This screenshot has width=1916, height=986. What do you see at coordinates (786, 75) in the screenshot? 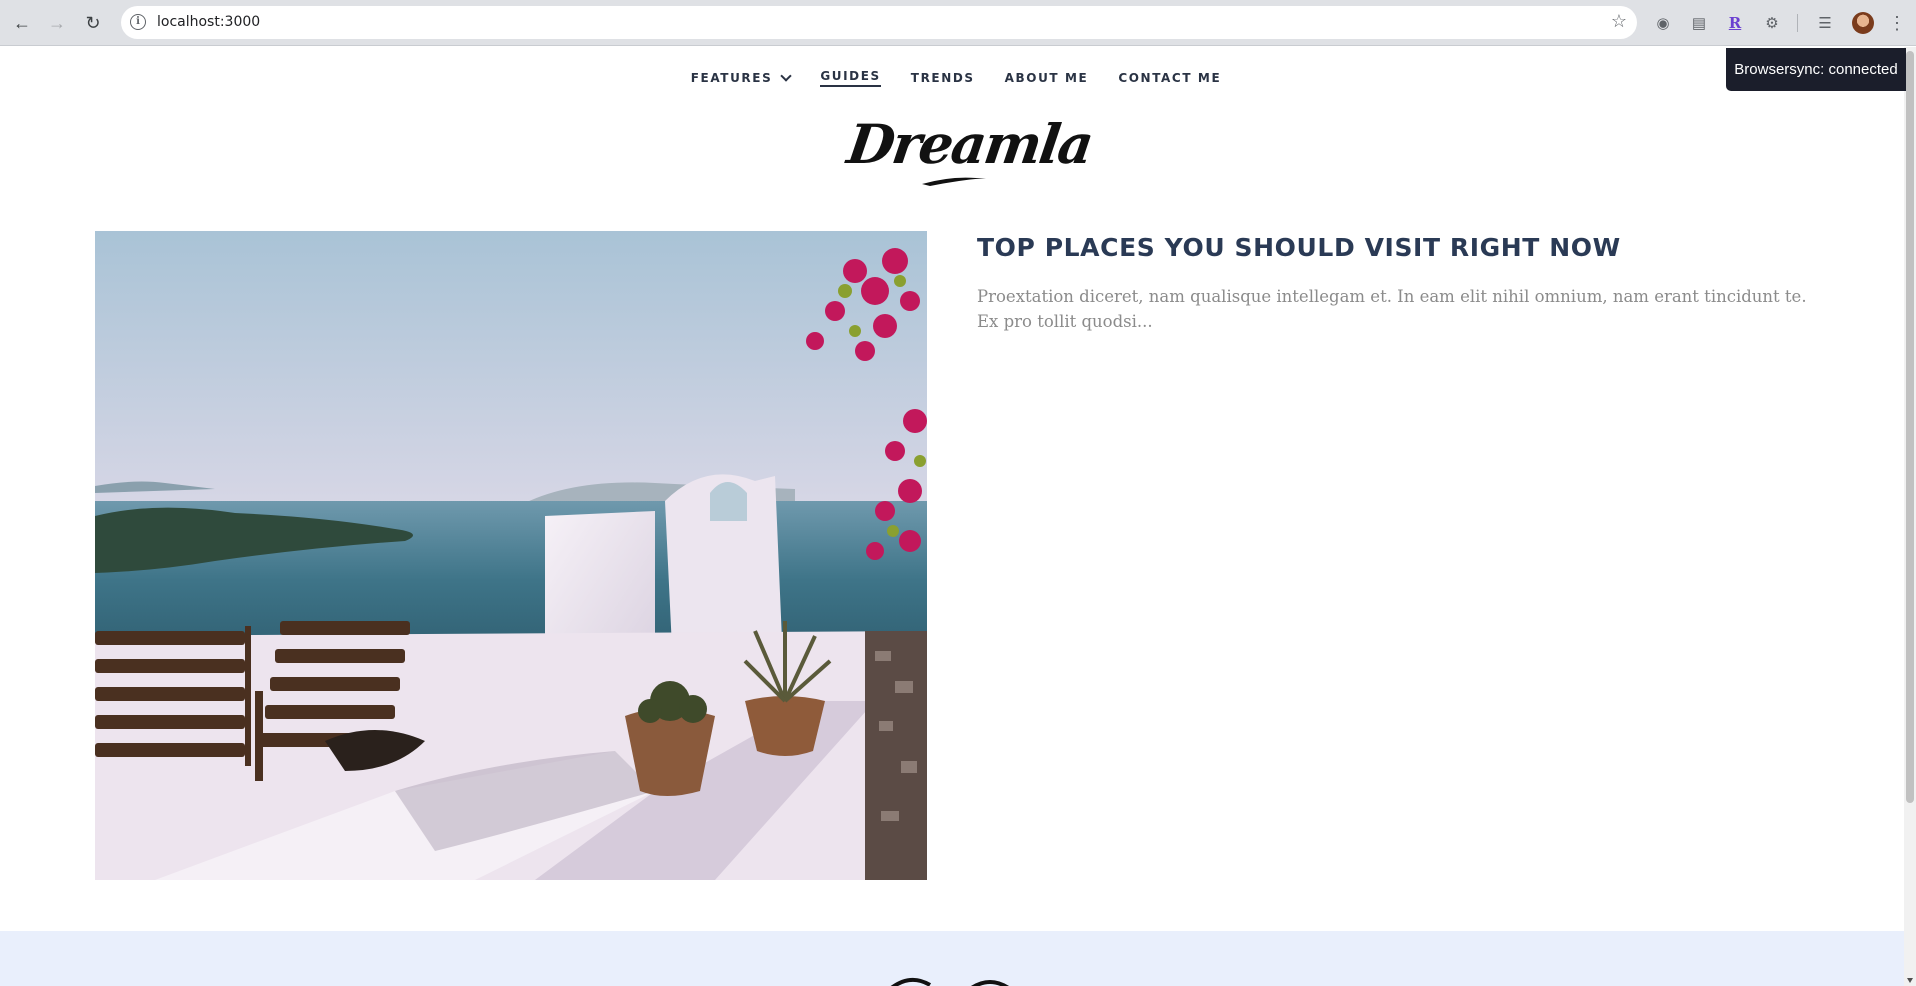
I see `chevron-down-icon` at bounding box center [786, 75].